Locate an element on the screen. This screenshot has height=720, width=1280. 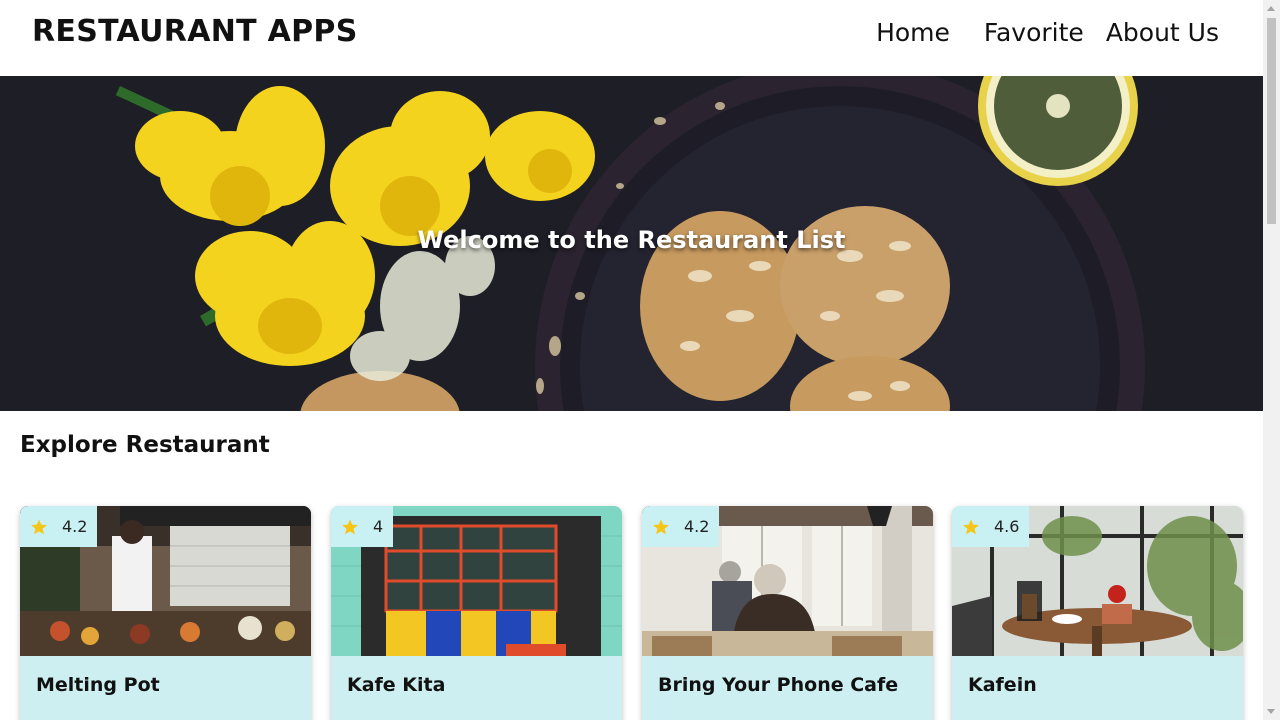
app-brand: RESTAURANT APPS is located at coordinates (195, 31).